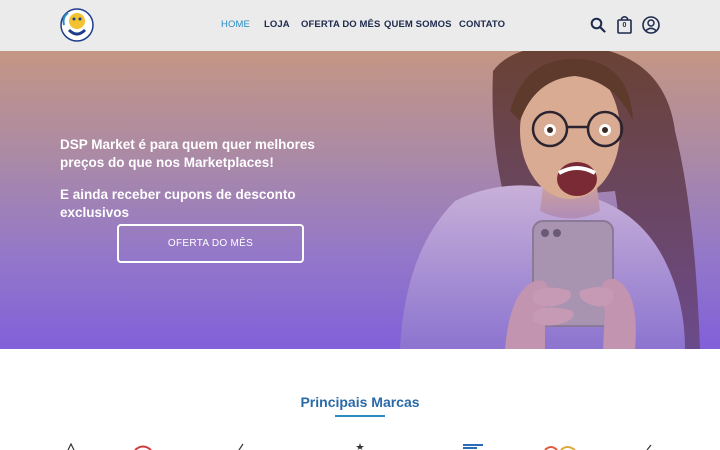 This screenshot has height=450, width=720. Describe the element at coordinates (235, 24) in the screenshot. I see `nav-home: HOME` at that location.